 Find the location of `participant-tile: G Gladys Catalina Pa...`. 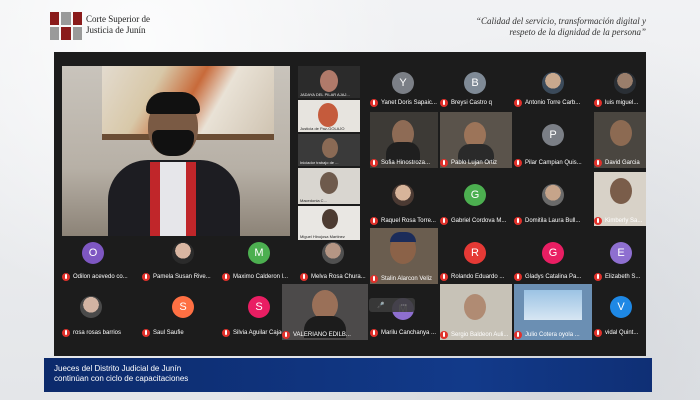

participant-tile: G Gladys Catalina Pa... is located at coordinates (553, 261).